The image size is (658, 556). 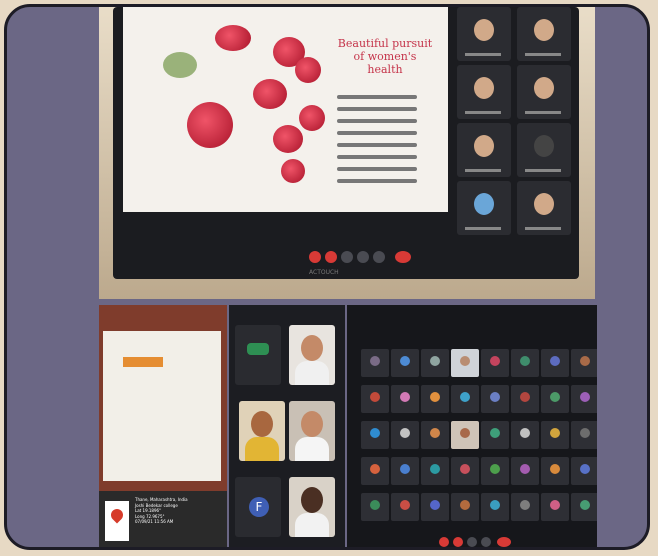 What do you see at coordinates (324, 272) in the screenshot?
I see `monitor-brand: ACTOUCH` at bounding box center [324, 272].